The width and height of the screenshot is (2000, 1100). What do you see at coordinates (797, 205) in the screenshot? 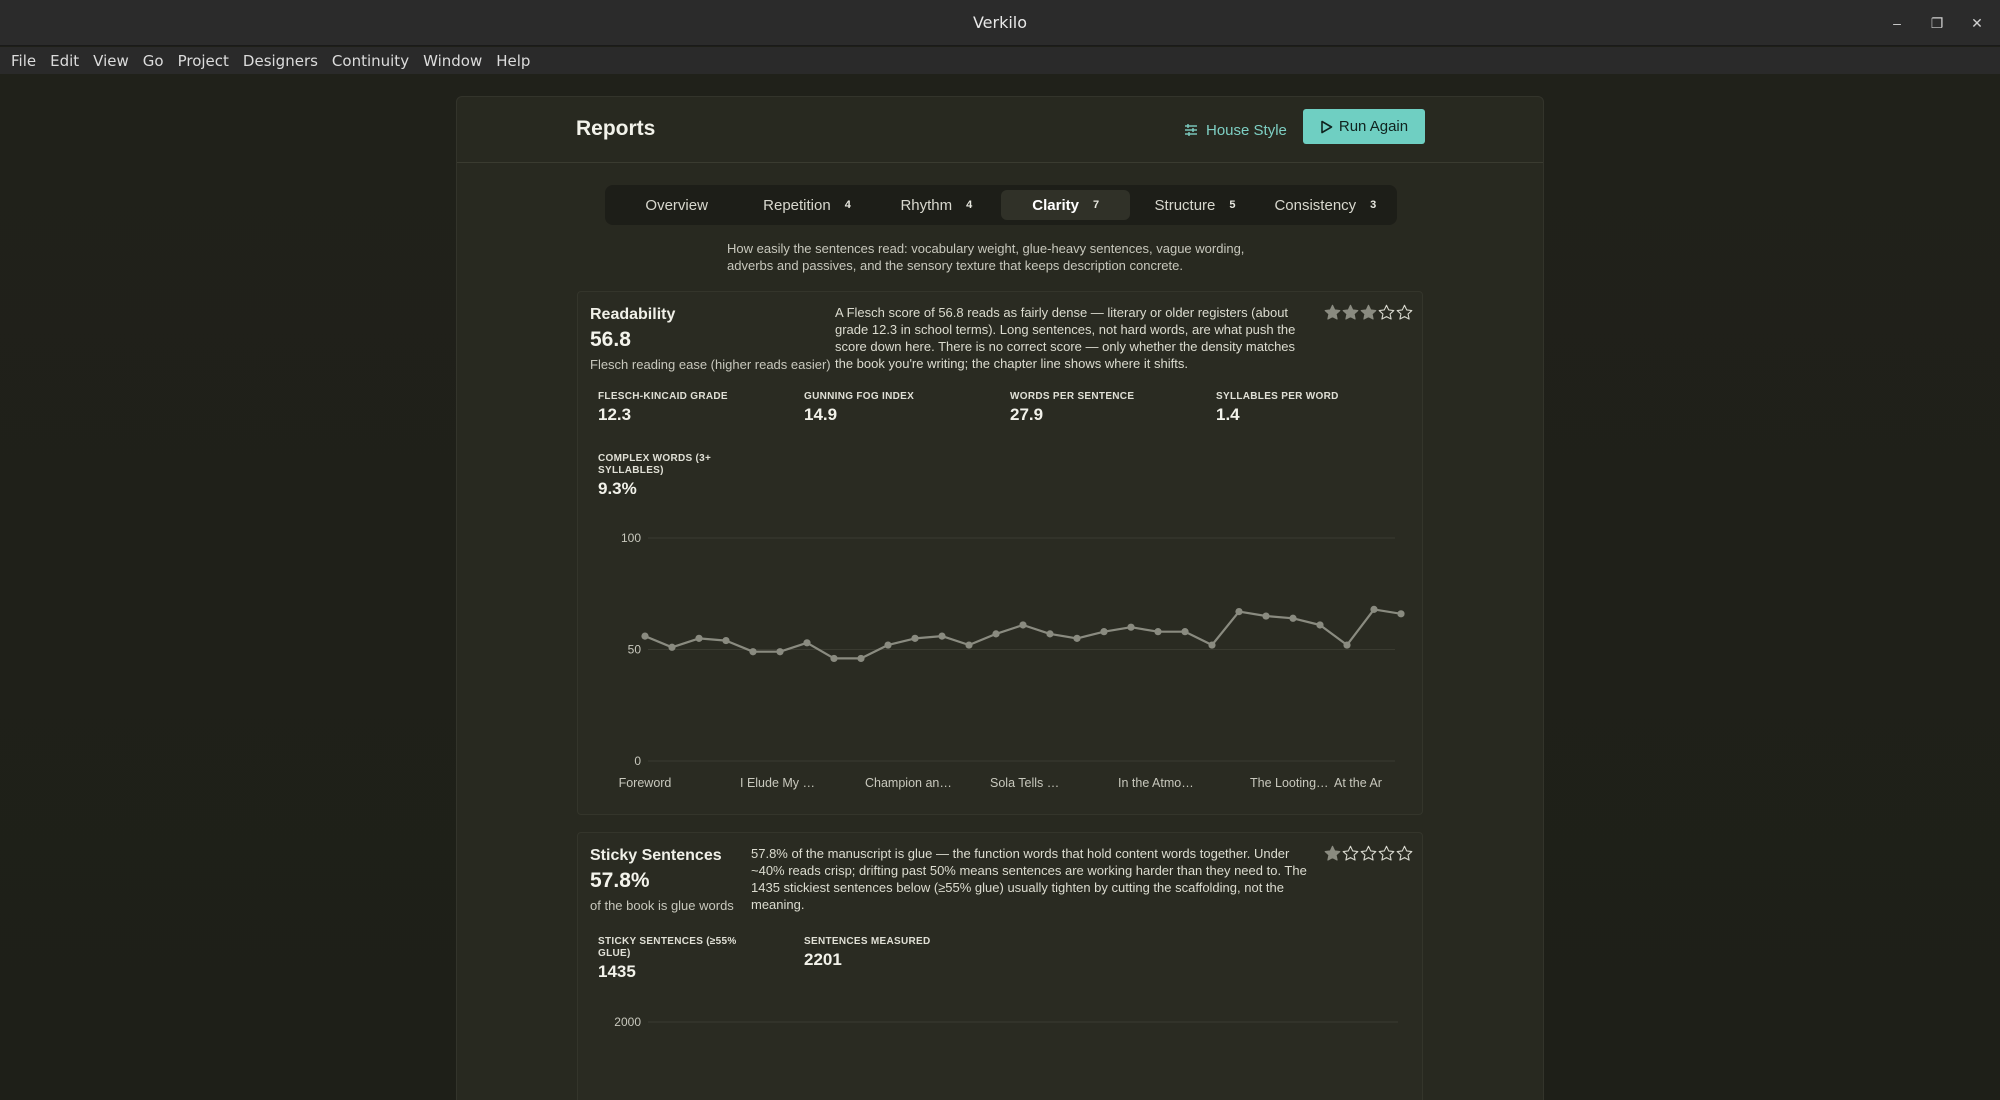
I see `tab-label: Repetition` at bounding box center [797, 205].